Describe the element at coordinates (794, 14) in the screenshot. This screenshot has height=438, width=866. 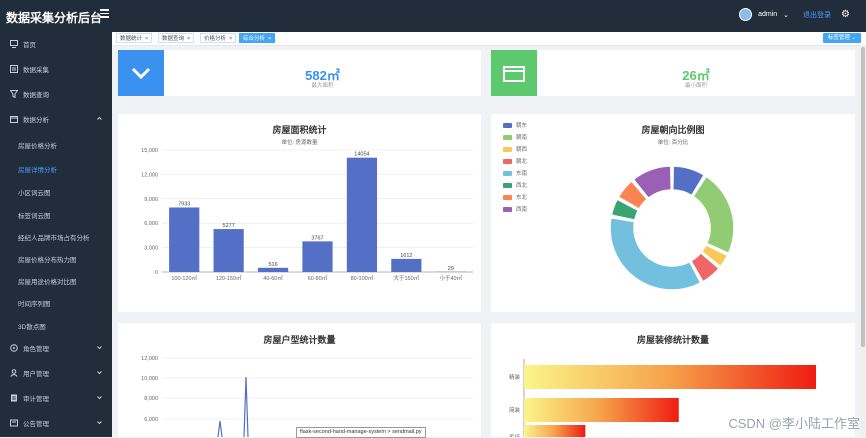
I see `user-area: admin ⌄ 退出登录 ⚙` at that location.